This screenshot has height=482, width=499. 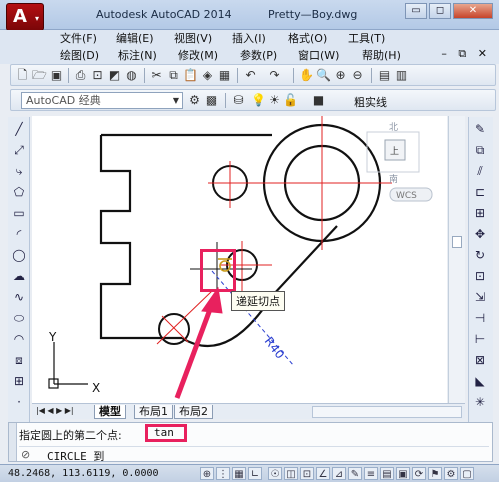 What do you see at coordinates (291, 473) in the screenshot?
I see `object-snap-icon: ◫` at bounding box center [291, 473].